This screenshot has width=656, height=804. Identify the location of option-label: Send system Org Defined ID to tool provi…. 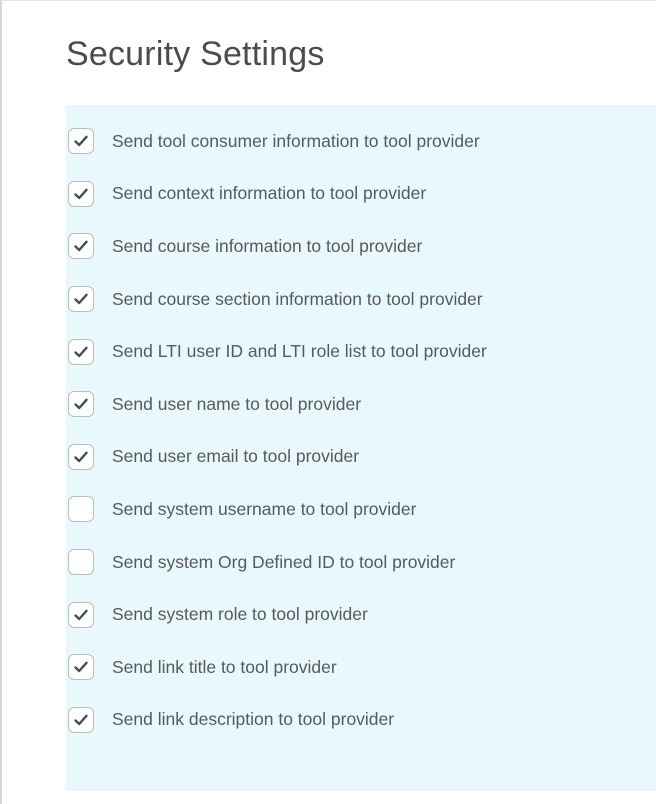
(284, 561).